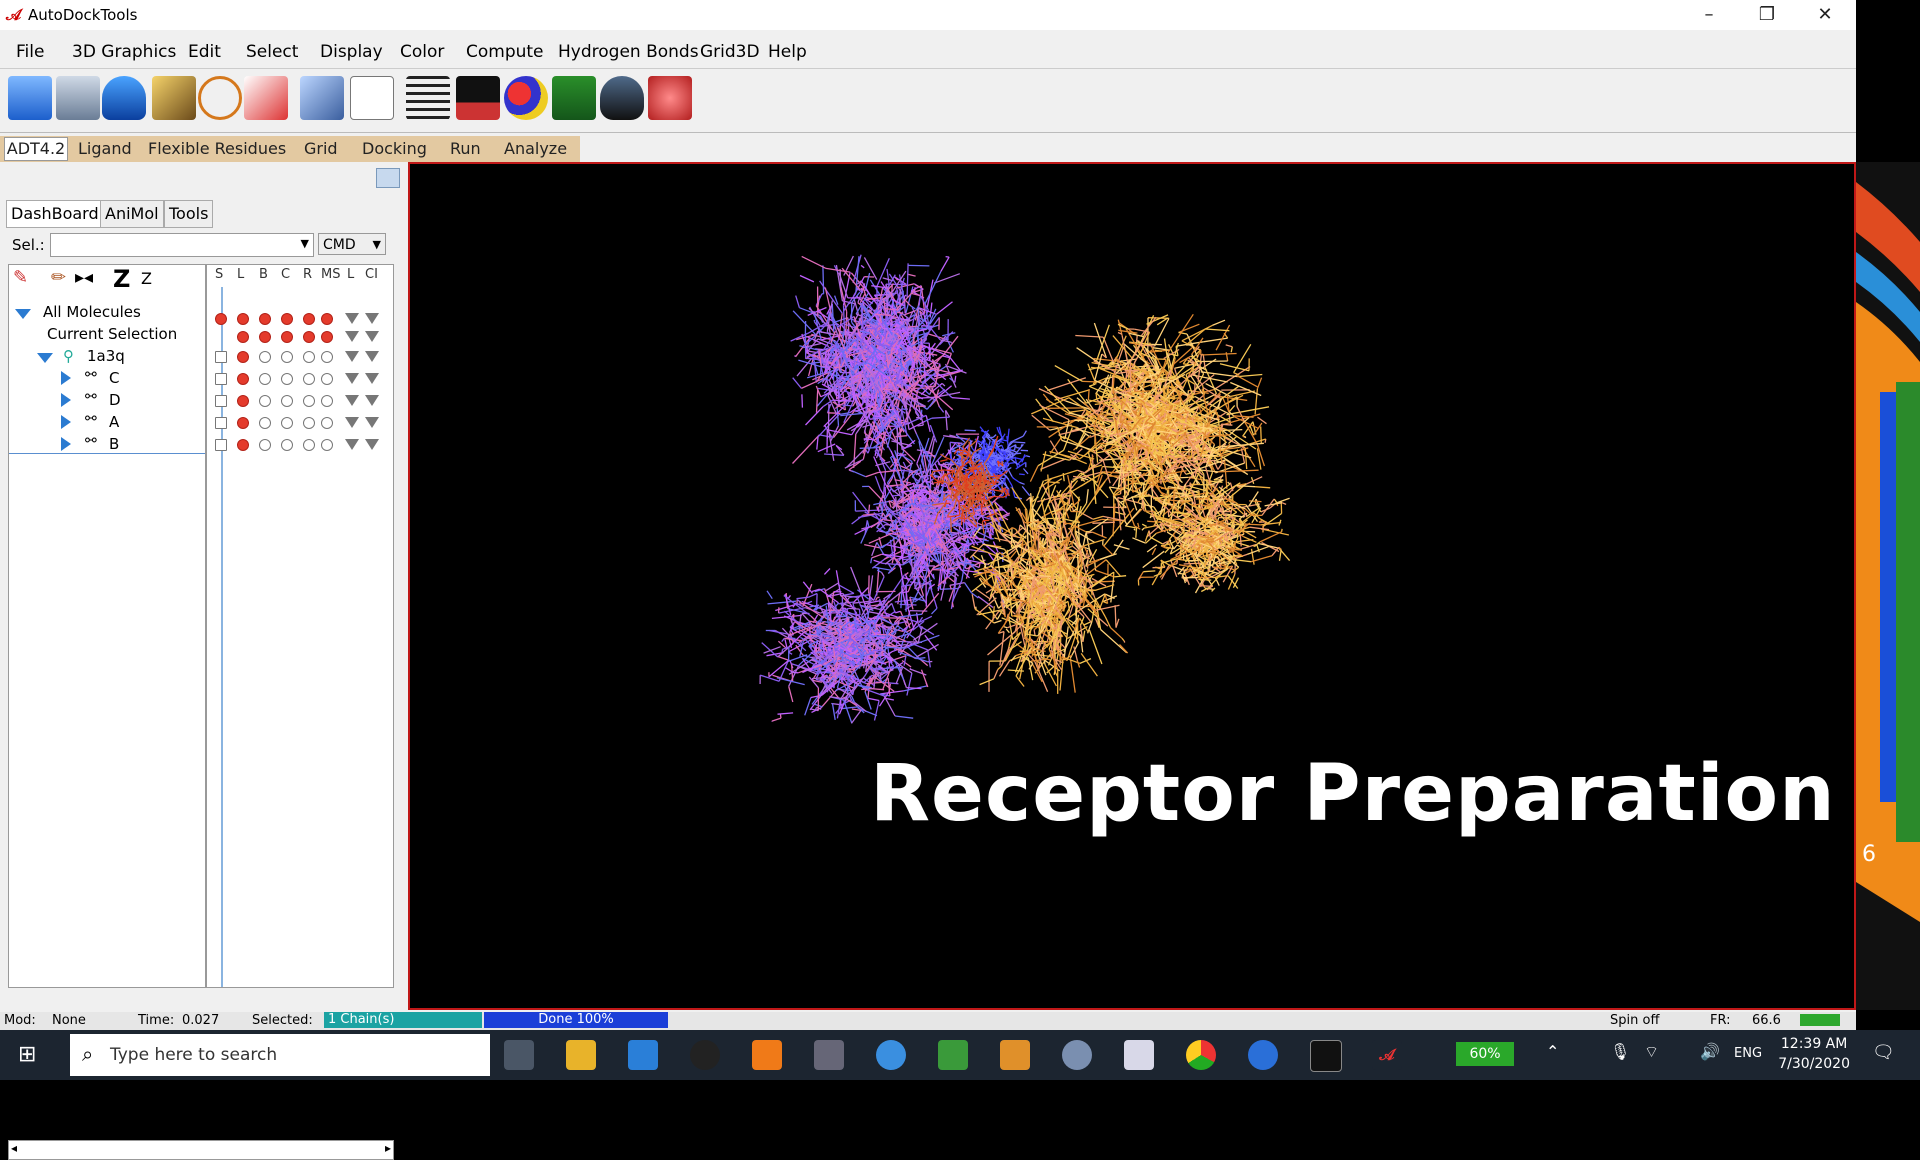  I want to click on tree-all-molecules: All Molecules, so click(92, 312).